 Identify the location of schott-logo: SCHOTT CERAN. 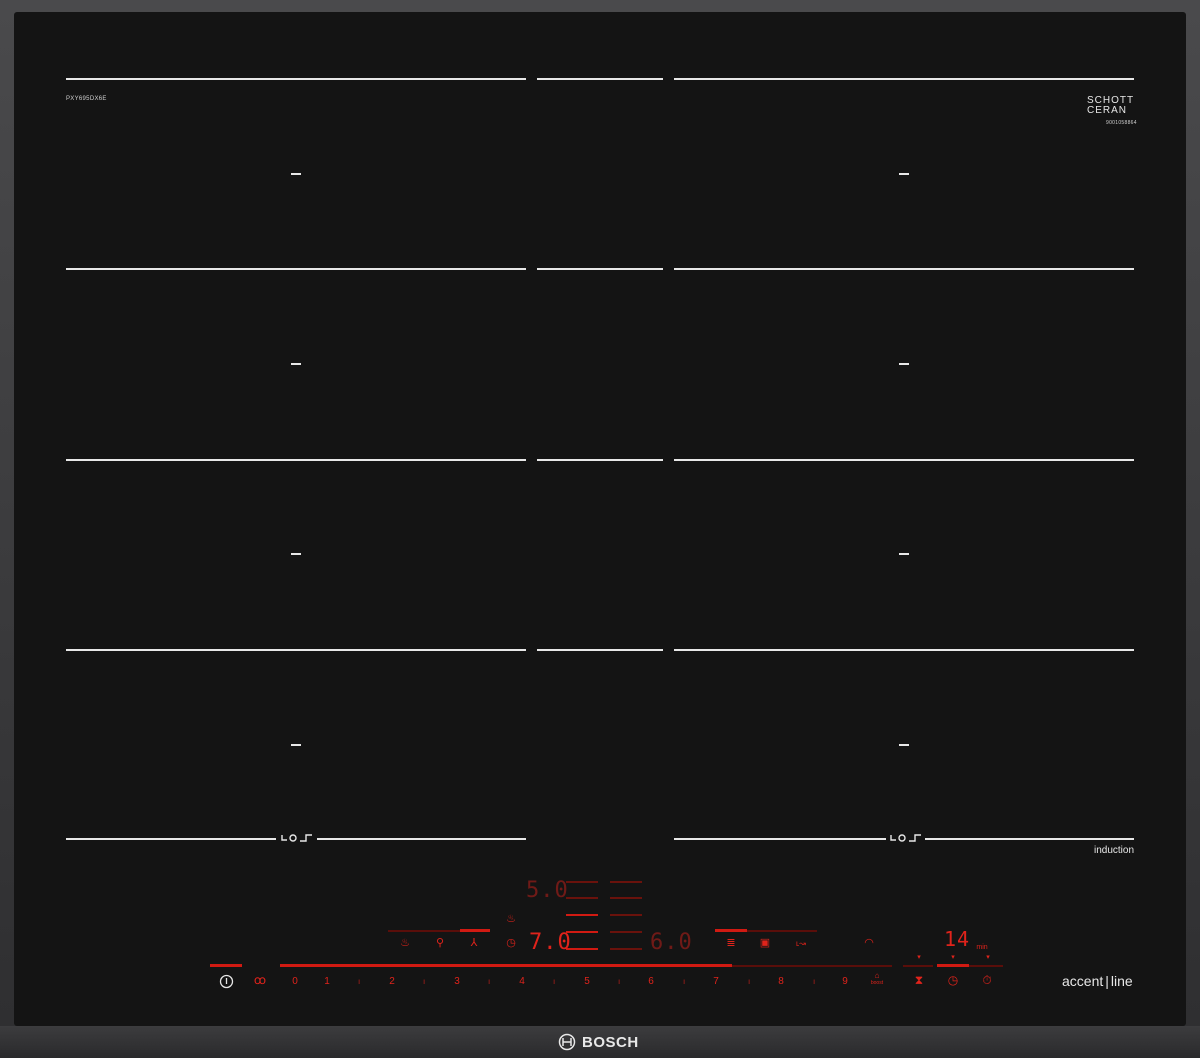
(1110, 106).